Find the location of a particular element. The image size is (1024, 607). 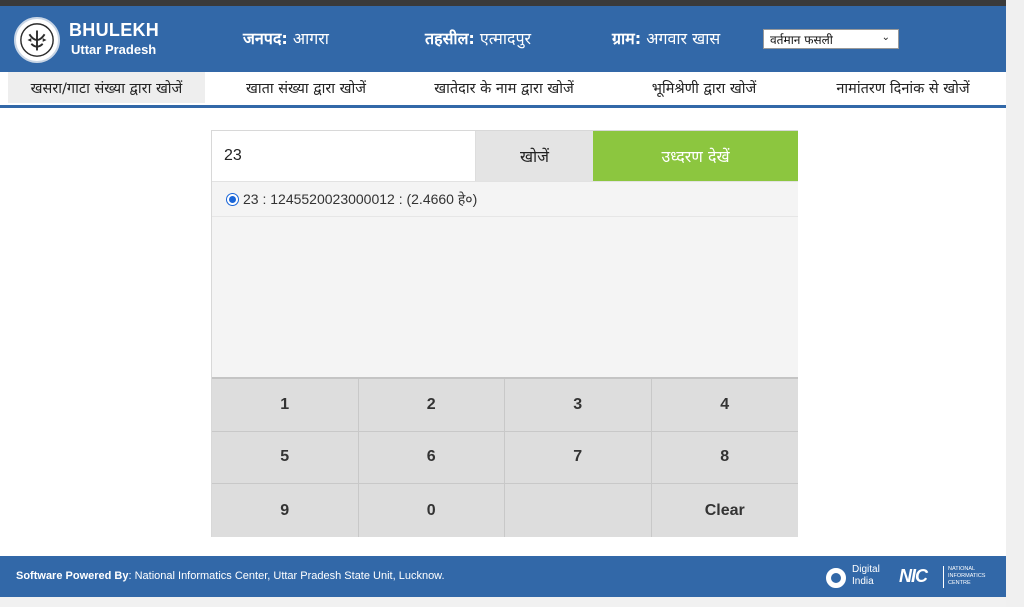

keypad-key-9: 9 is located at coordinates (285, 510).